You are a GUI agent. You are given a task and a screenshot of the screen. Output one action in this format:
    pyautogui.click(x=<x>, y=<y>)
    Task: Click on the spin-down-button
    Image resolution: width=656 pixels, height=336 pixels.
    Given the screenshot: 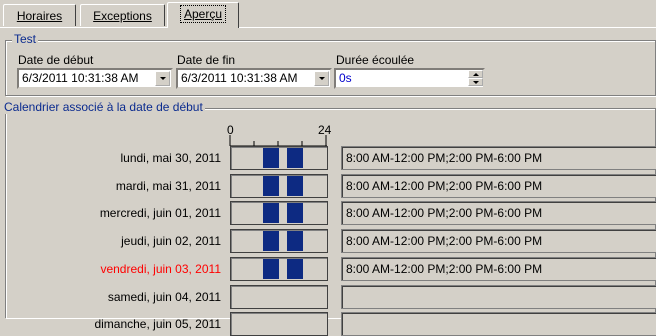 What is the action you would take?
    pyautogui.click(x=475, y=82)
    